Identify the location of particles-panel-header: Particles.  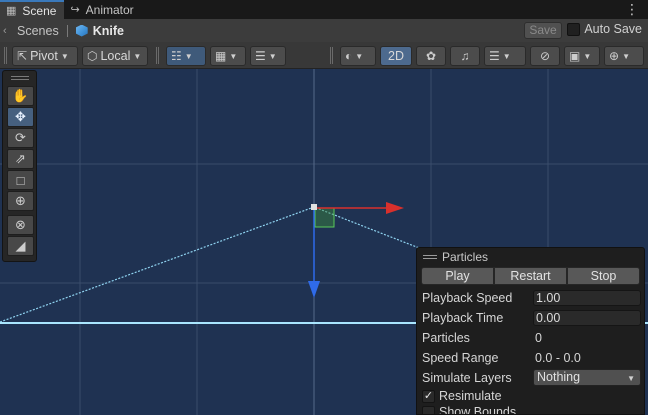
(530, 256).